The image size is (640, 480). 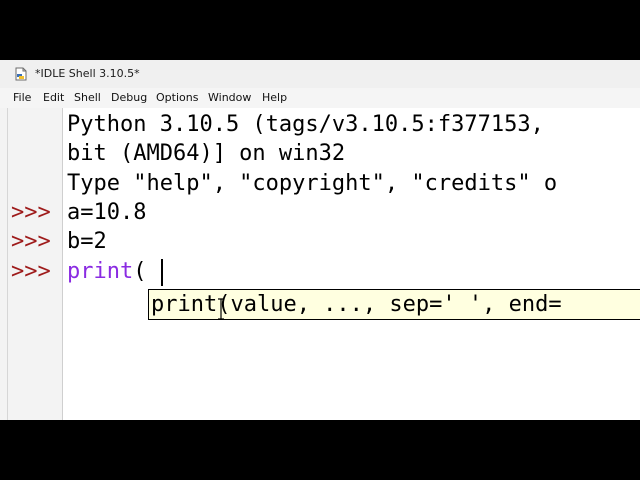 I want to click on builtin-print: print, so click(x=100, y=271).